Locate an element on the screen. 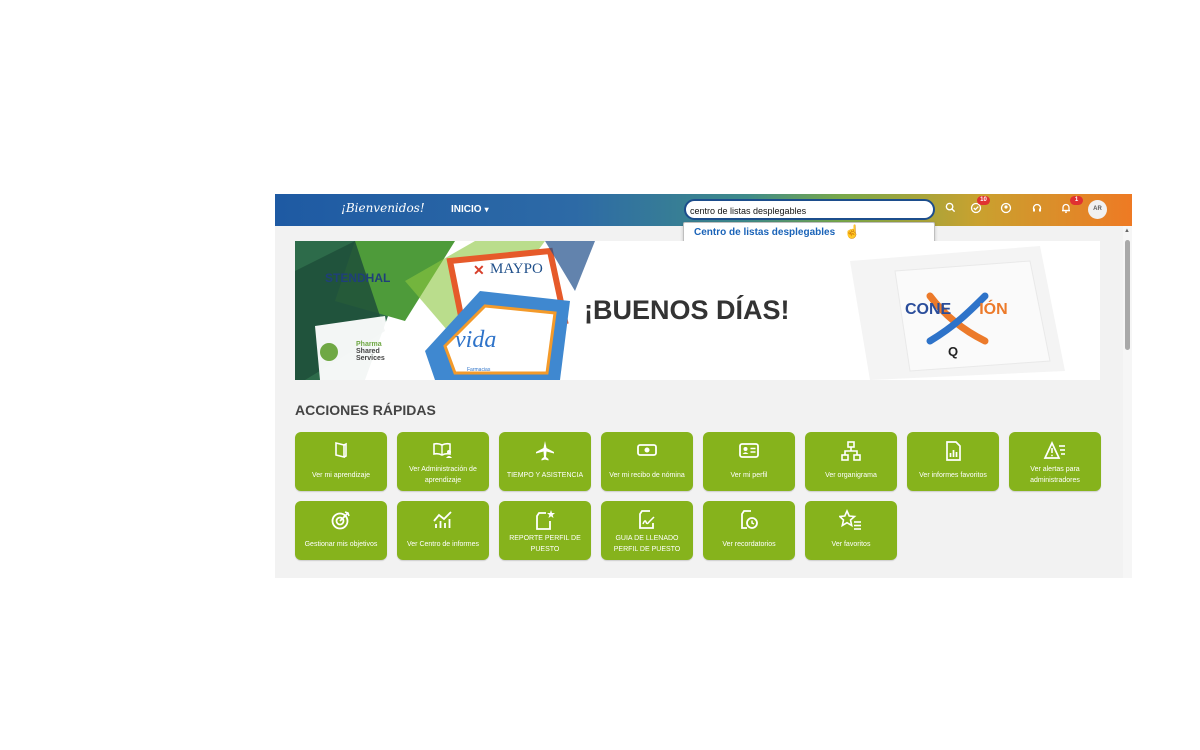  tile-ver-favoritos: Ver favoritos is located at coordinates (851, 530).